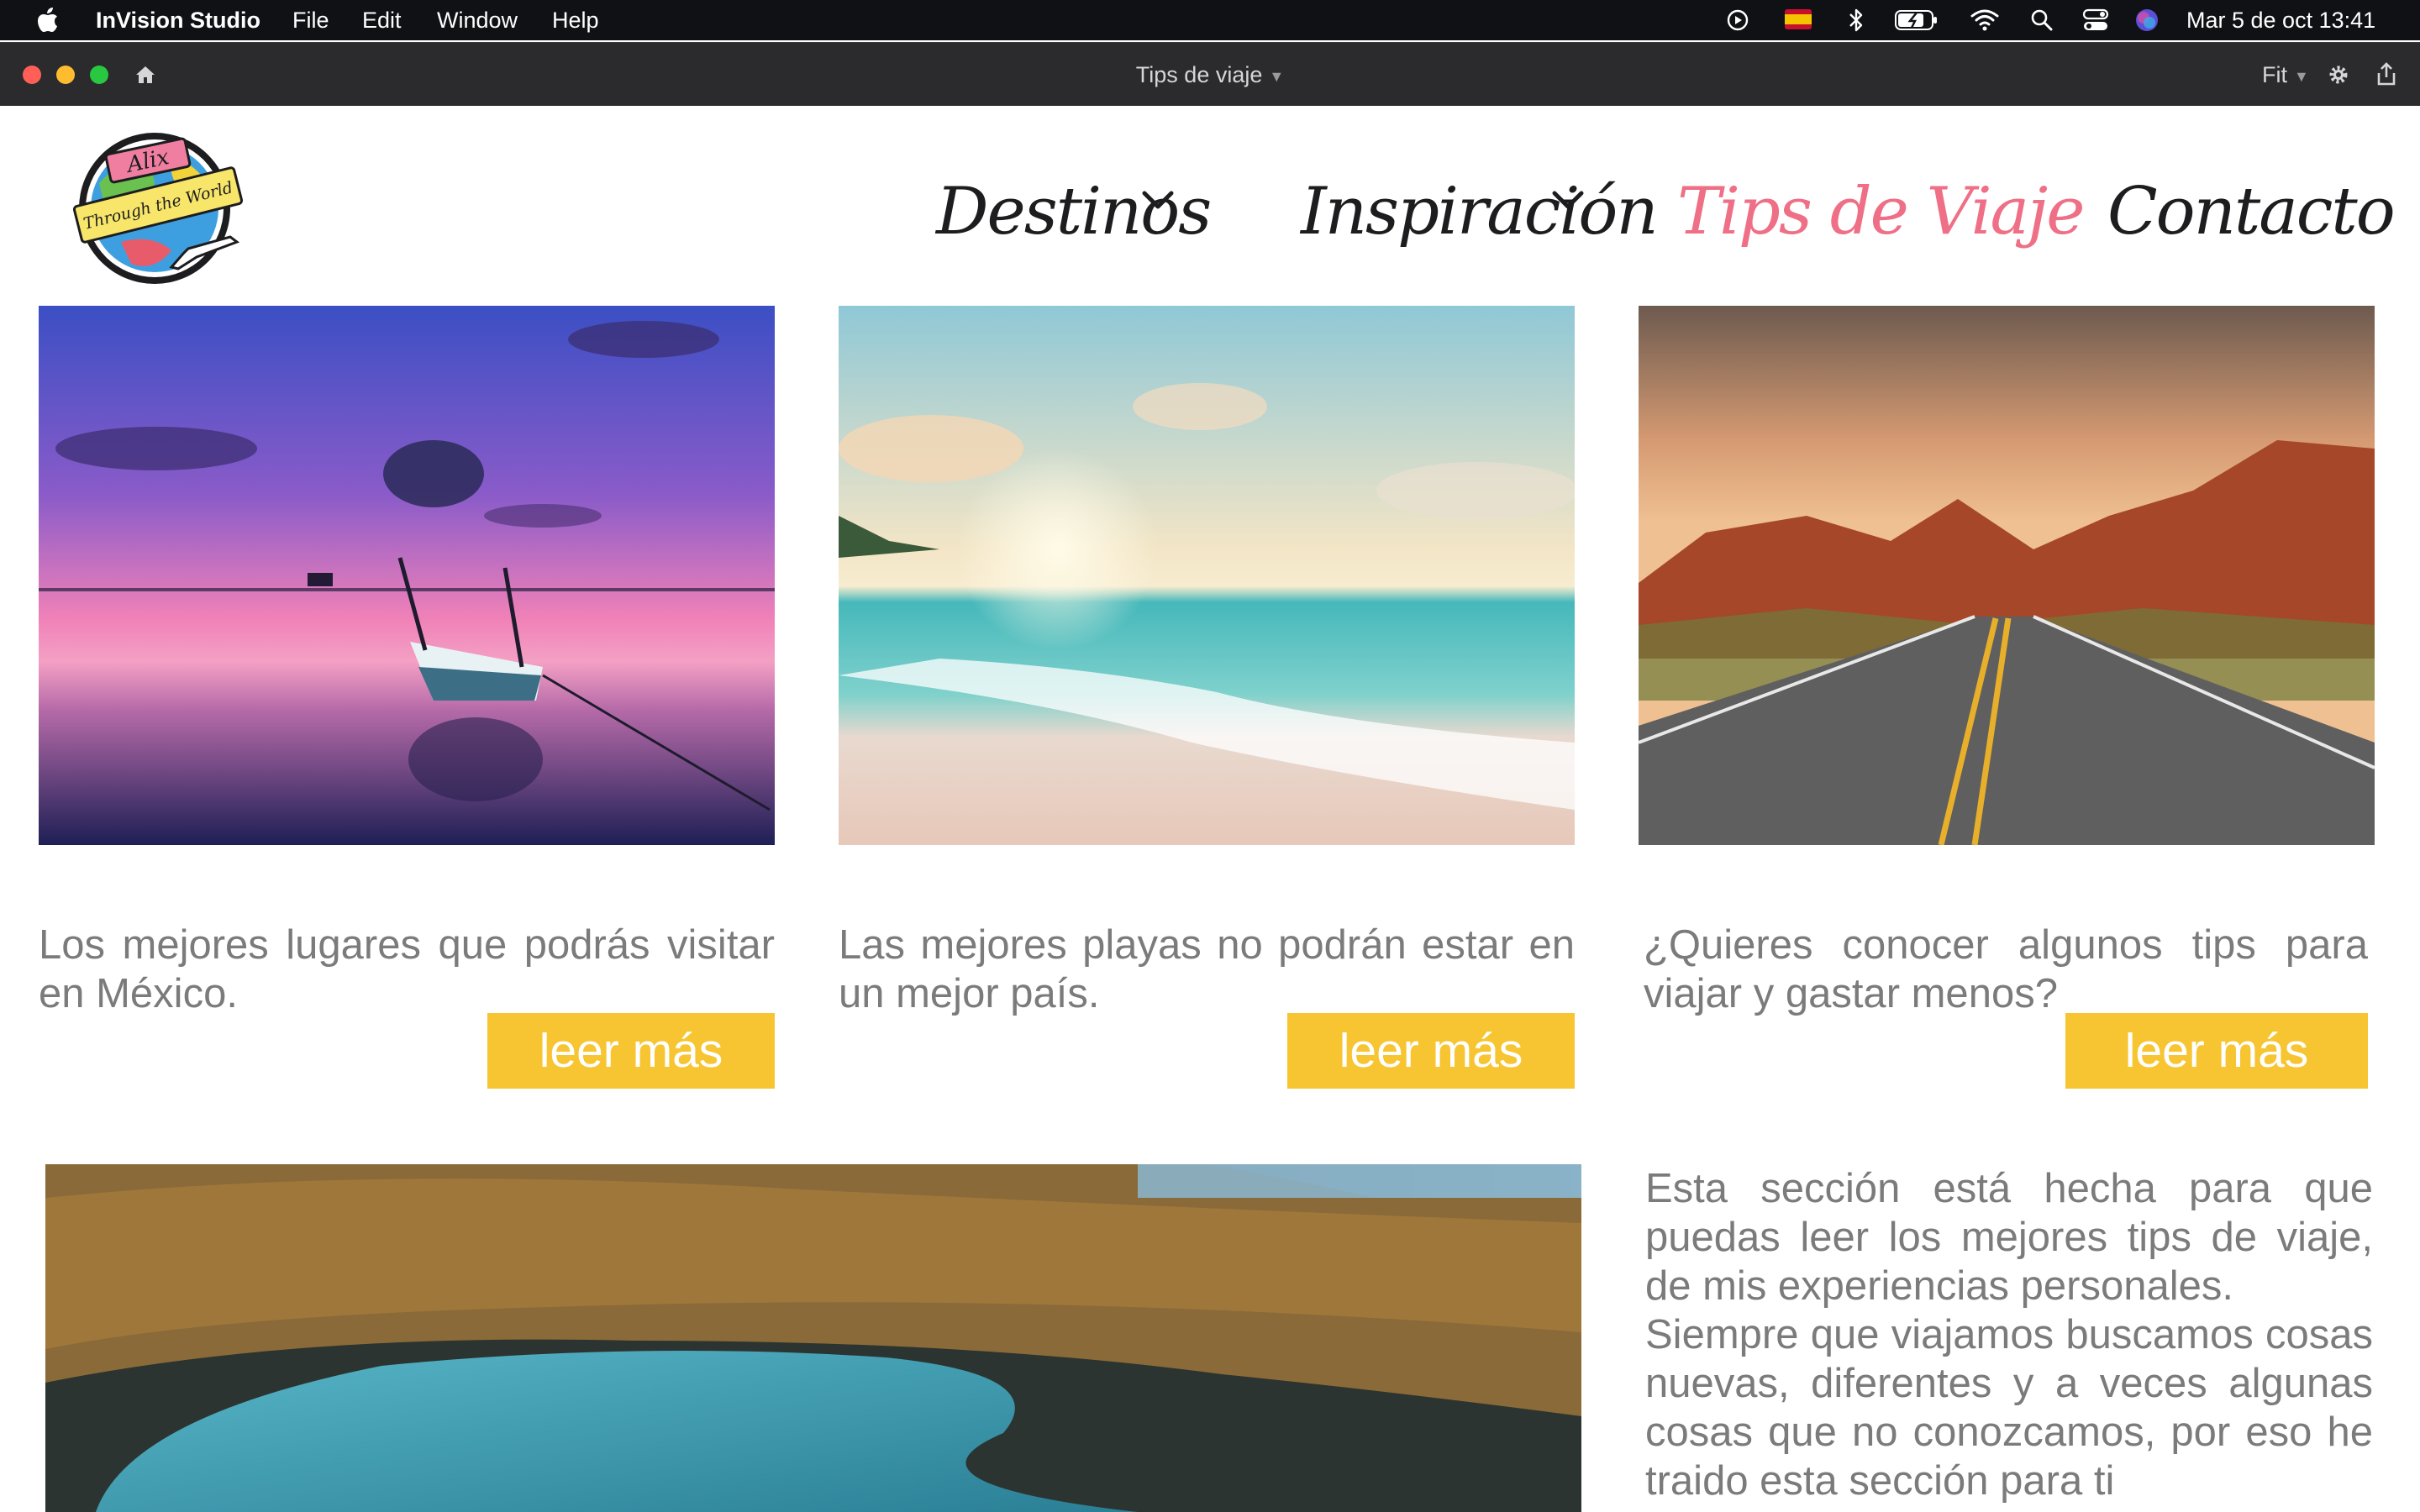 This screenshot has width=2420, height=1512. I want to click on nav-contacto: Contacto, so click(2251, 211).